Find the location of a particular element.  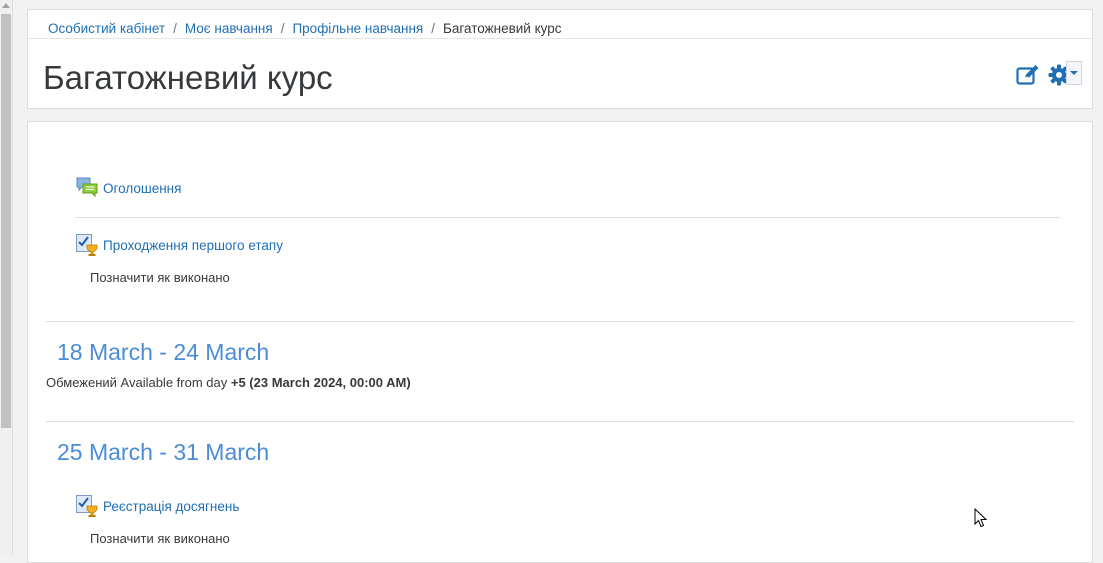

mouse-cursor-icon is located at coordinates (981, 518).